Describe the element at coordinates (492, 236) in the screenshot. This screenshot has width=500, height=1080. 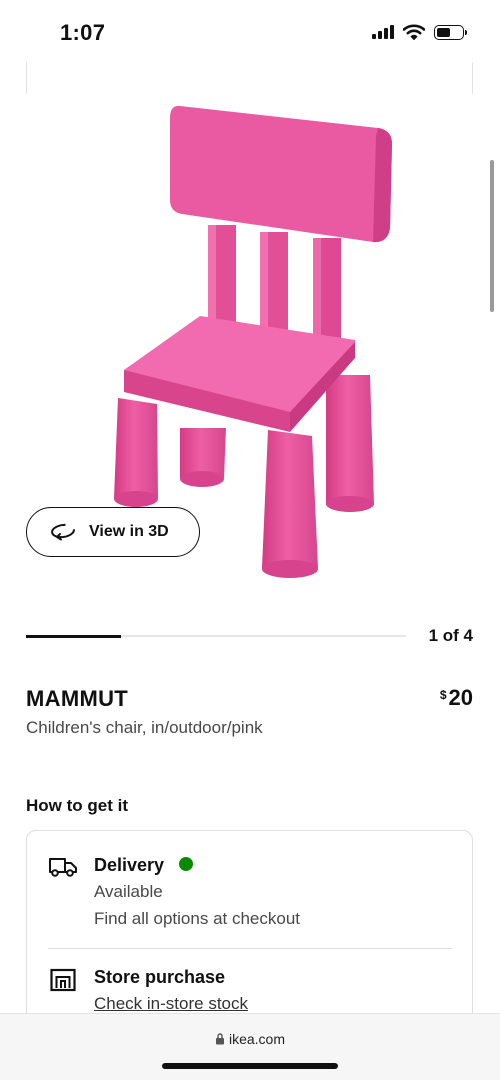
I see `scroll-indicator` at that location.